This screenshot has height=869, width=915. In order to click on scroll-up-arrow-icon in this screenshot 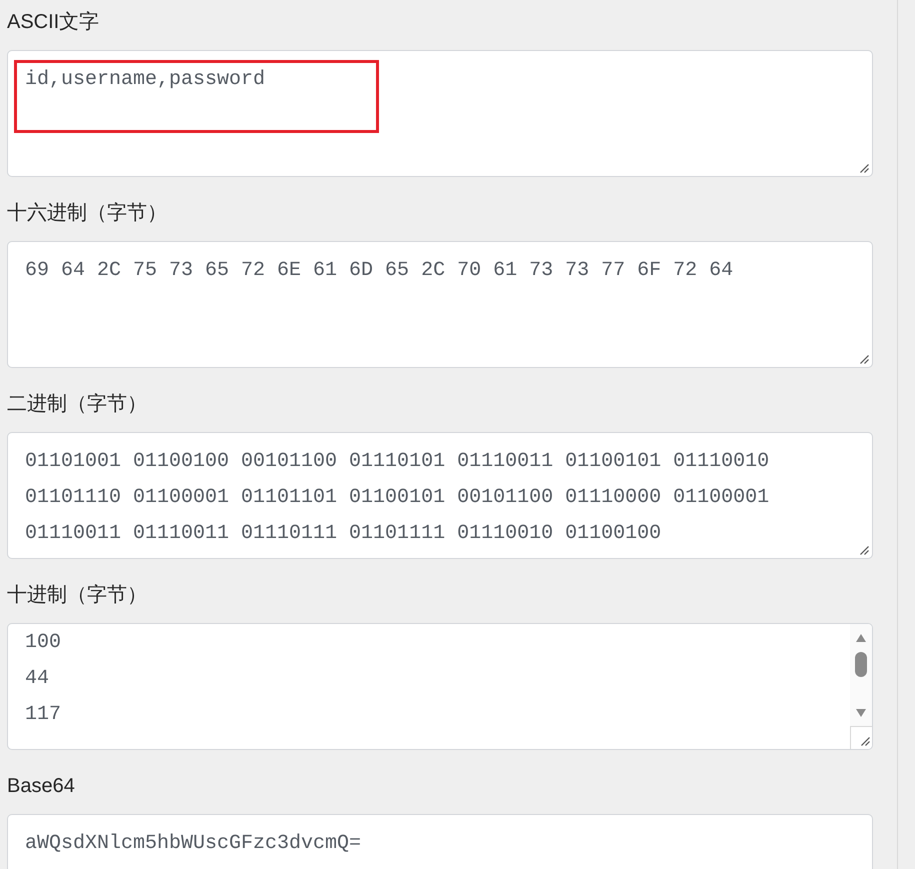, I will do `click(861, 638)`.